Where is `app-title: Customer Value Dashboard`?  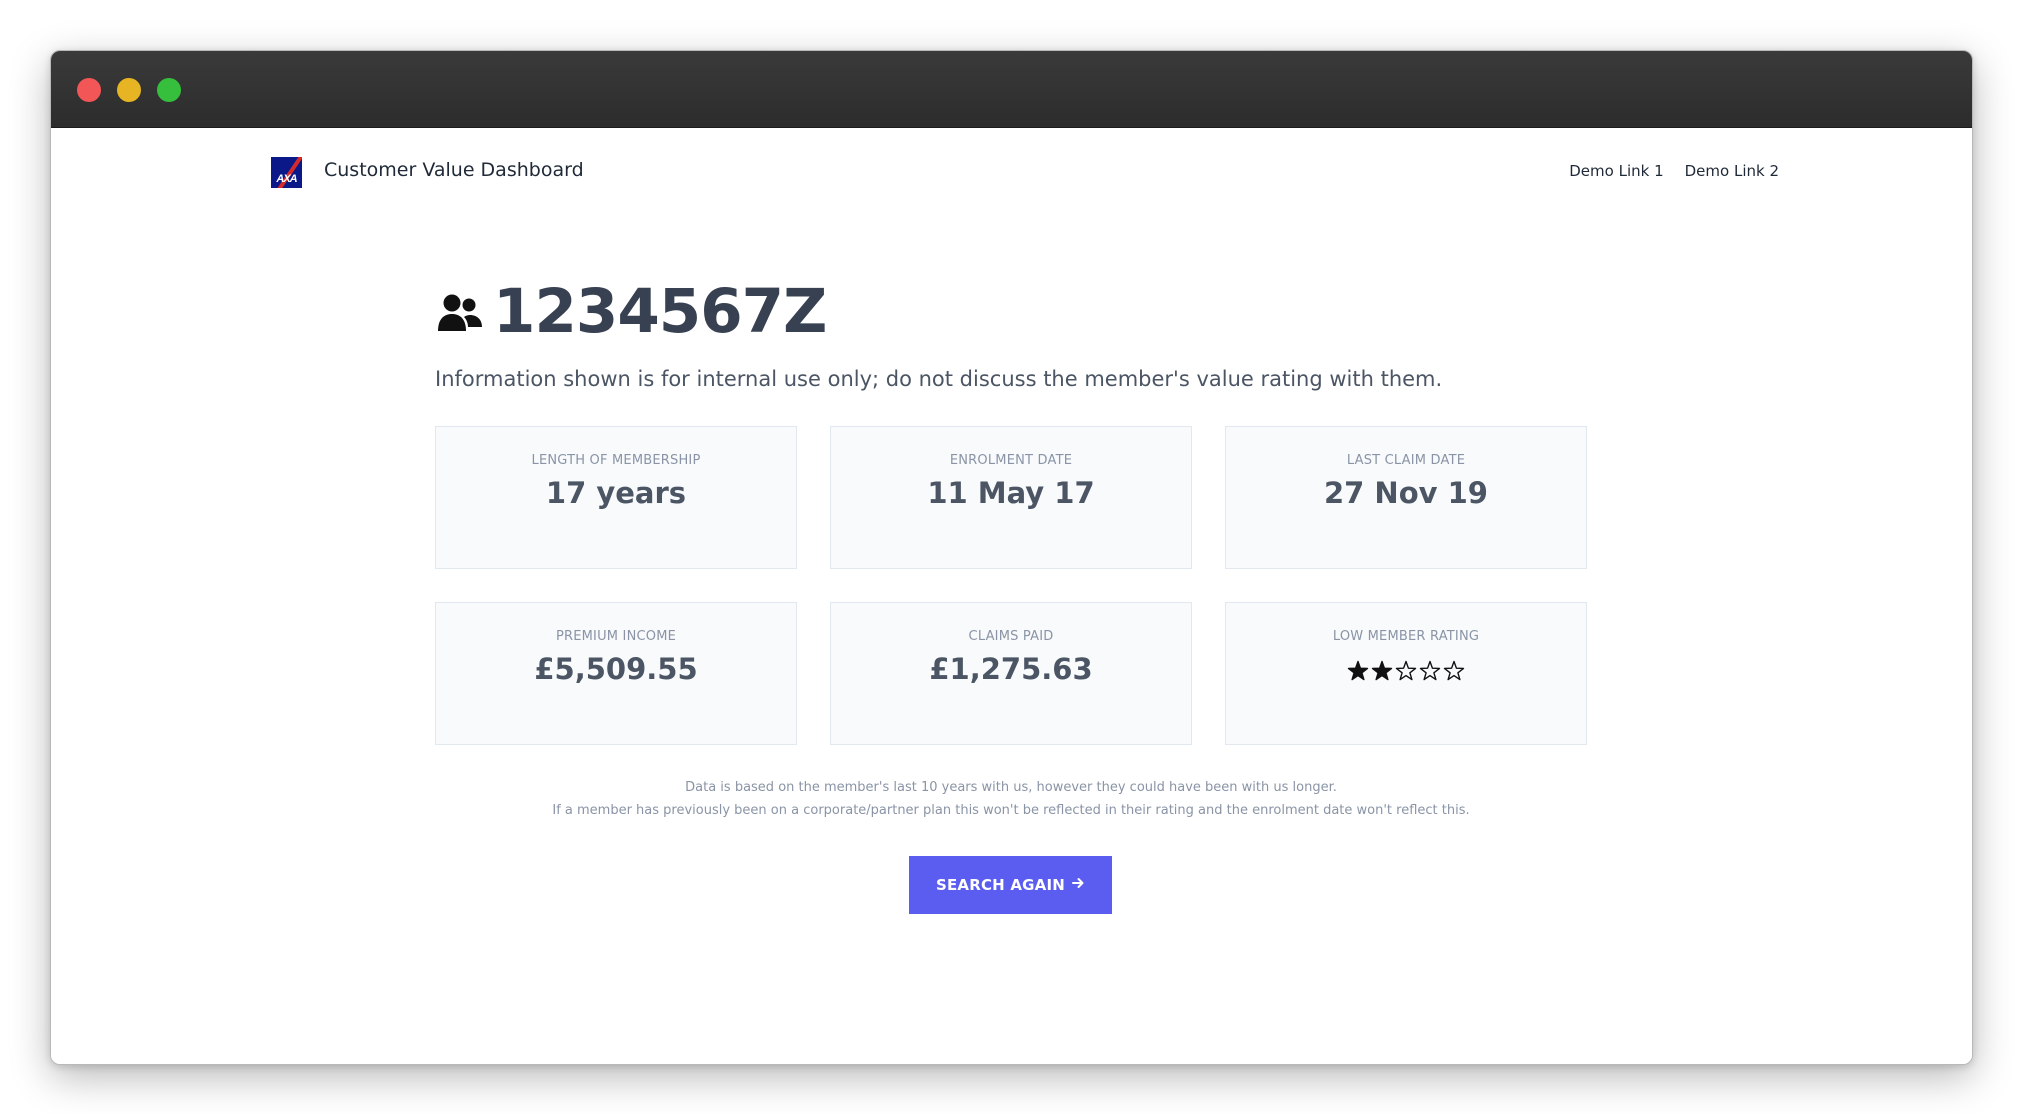
app-title: Customer Value Dashboard is located at coordinates (454, 170).